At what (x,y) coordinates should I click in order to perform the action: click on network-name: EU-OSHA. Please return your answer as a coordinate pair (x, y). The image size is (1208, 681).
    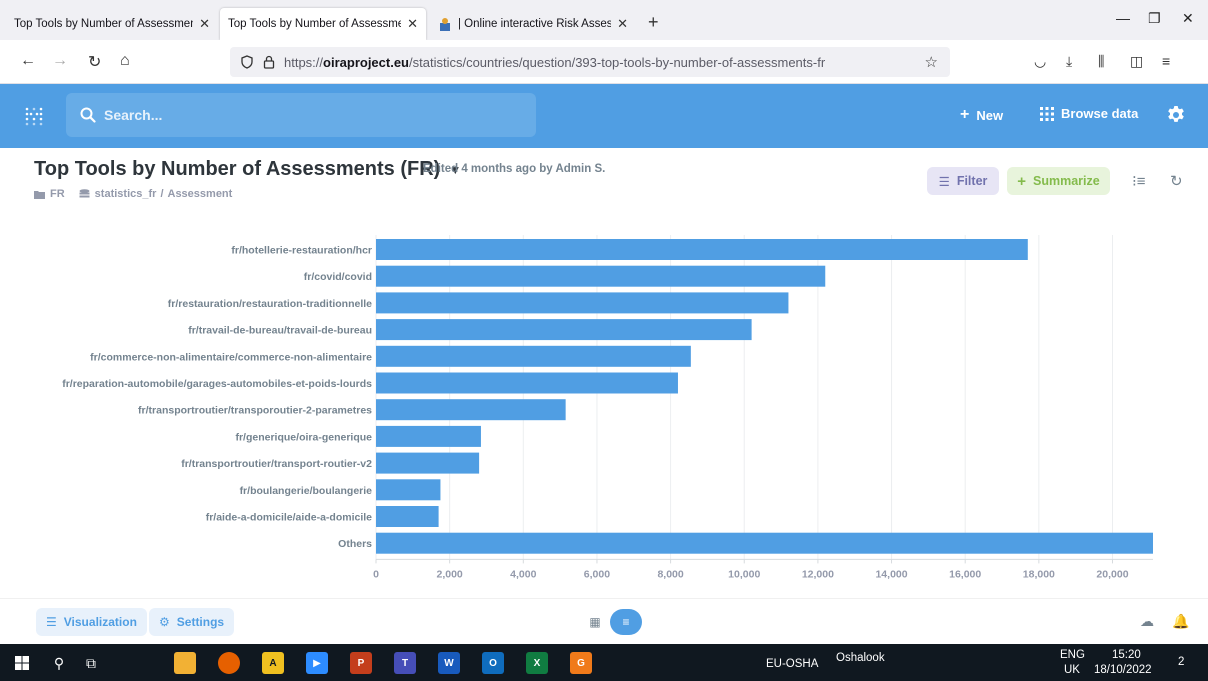
    Looking at the image, I should click on (792, 664).